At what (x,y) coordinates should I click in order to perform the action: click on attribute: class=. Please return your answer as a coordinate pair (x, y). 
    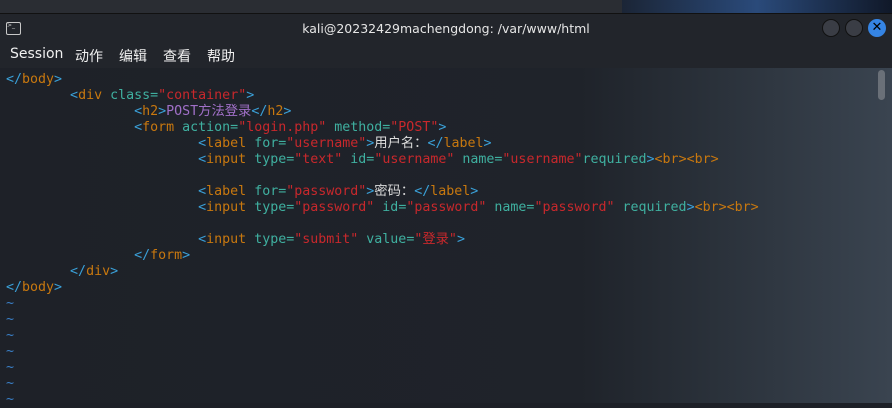
    Looking at the image, I should click on (130, 95).